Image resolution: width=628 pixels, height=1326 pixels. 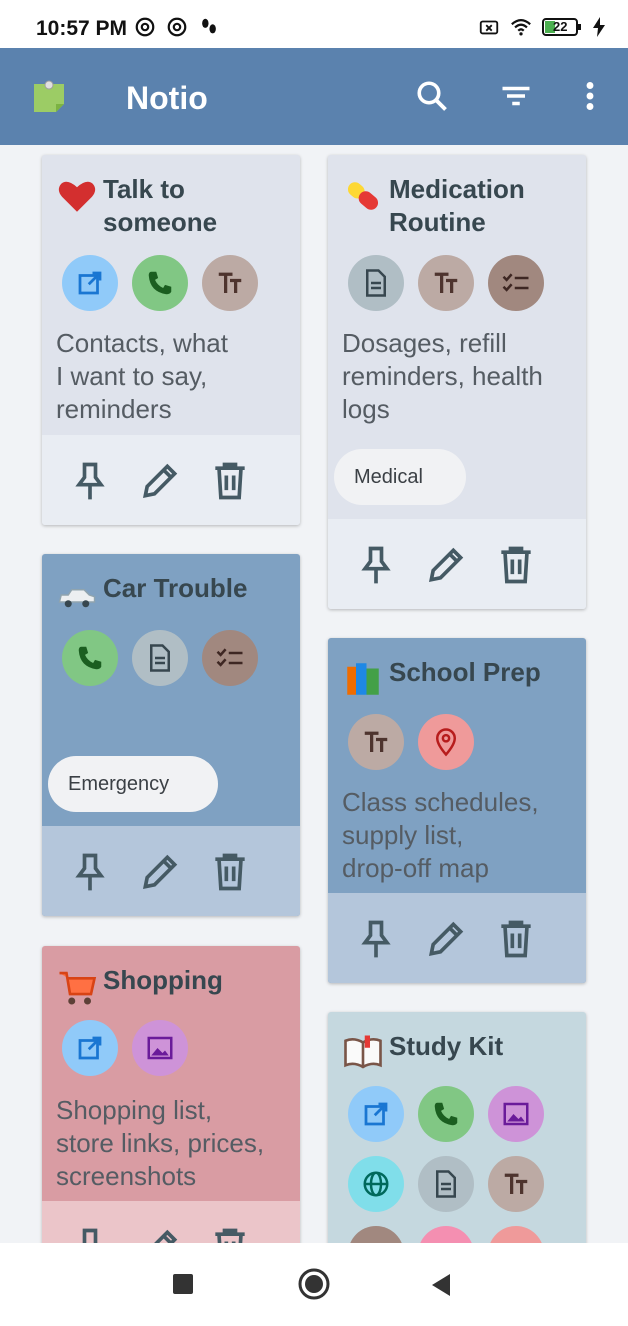 I want to click on charging-icon, so click(x=599, y=27).